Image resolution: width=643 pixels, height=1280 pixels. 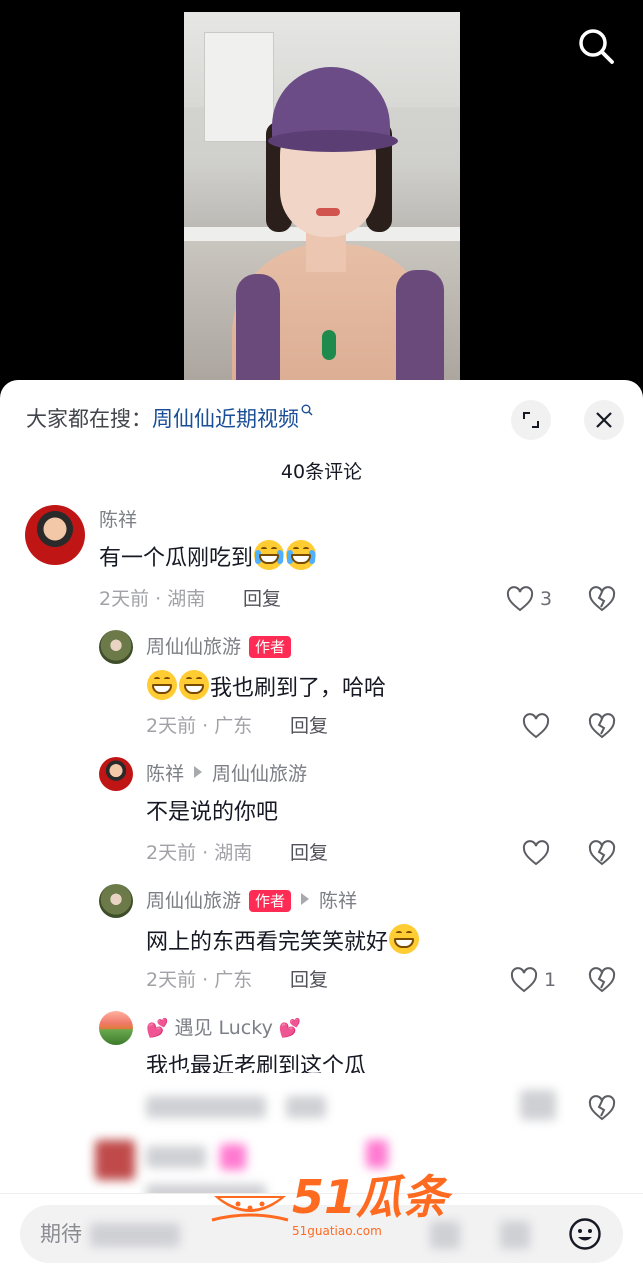 What do you see at coordinates (225, 419) in the screenshot?
I see `search-suggestion-term: 周仙仙近期视频` at bounding box center [225, 419].